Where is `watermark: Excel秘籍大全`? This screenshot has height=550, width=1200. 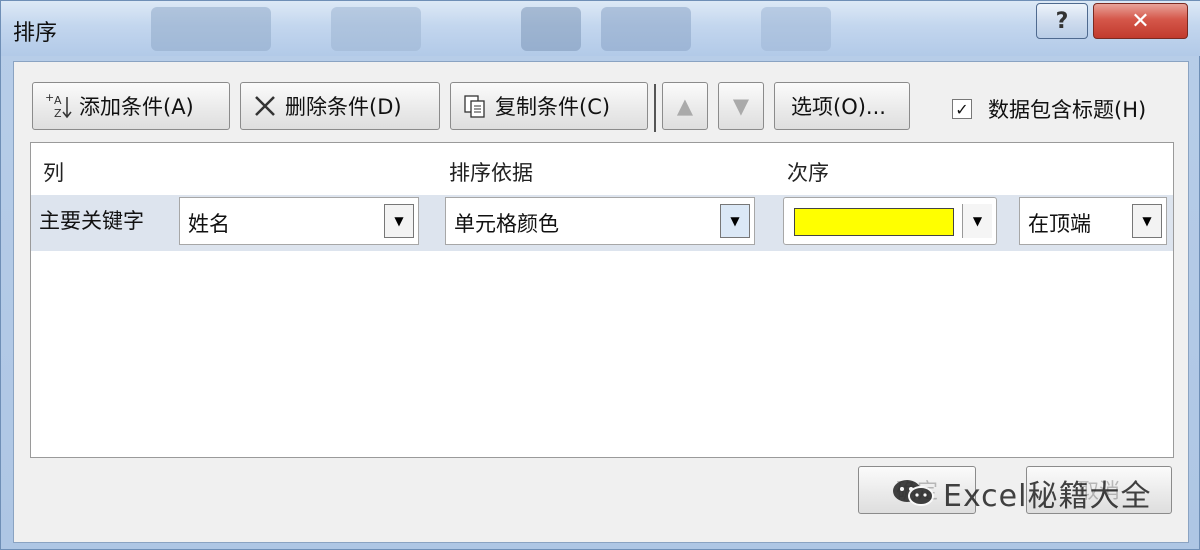 watermark: Excel秘籍大全 is located at coordinates (1021, 493).